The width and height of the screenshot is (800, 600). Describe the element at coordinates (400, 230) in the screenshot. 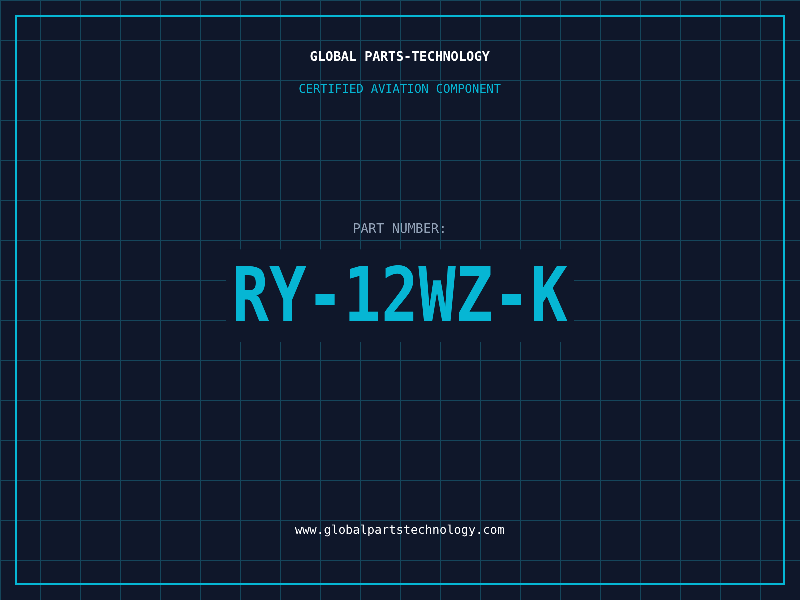

I see `part-number-label: PART NUMBER:` at that location.